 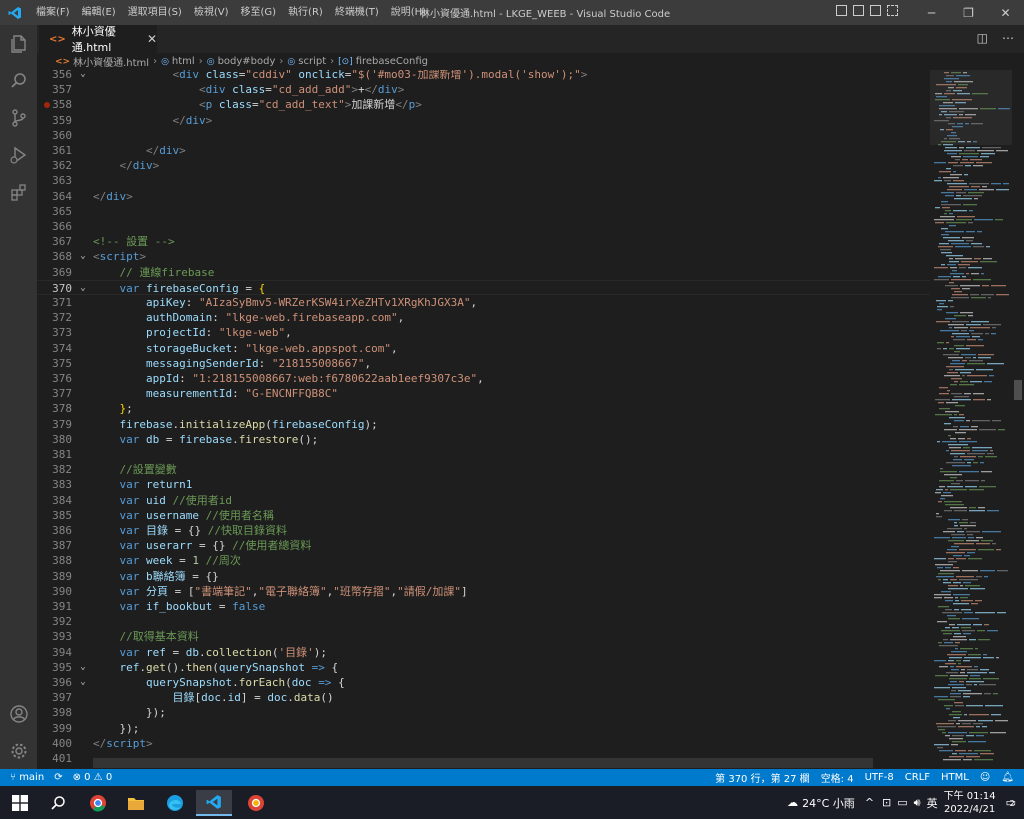 What do you see at coordinates (892, 10) in the screenshot?
I see `customize-layout-icon` at bounding box center [892, 10].